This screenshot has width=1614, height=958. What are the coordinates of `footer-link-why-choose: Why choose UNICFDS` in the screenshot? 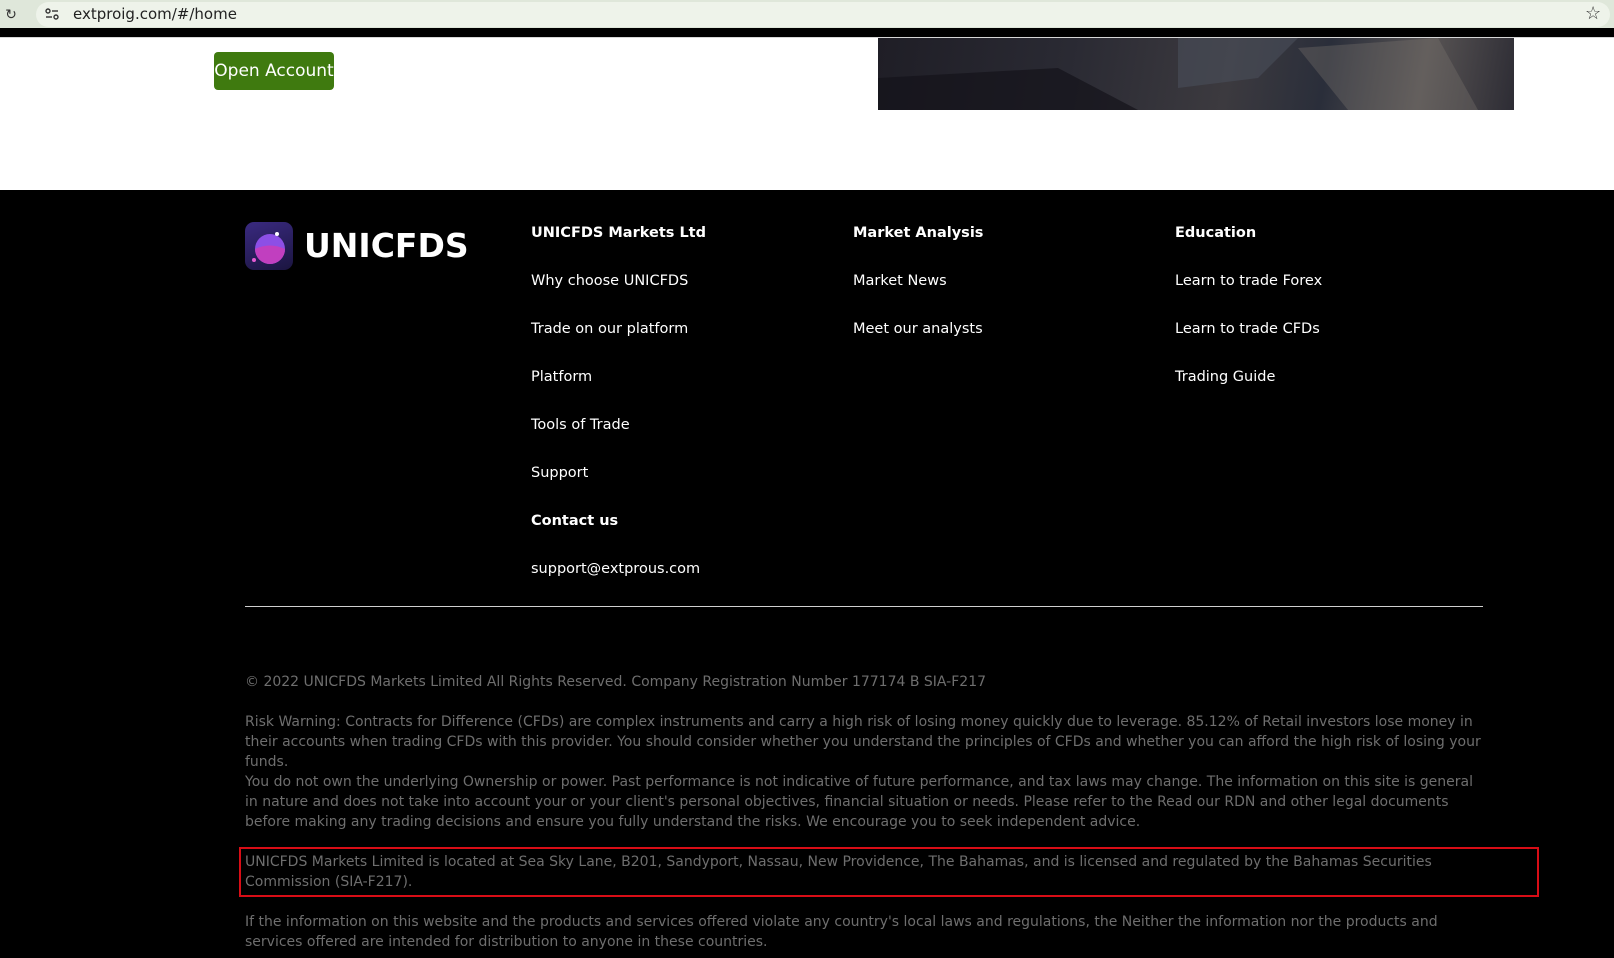 It's located at (618, 295).